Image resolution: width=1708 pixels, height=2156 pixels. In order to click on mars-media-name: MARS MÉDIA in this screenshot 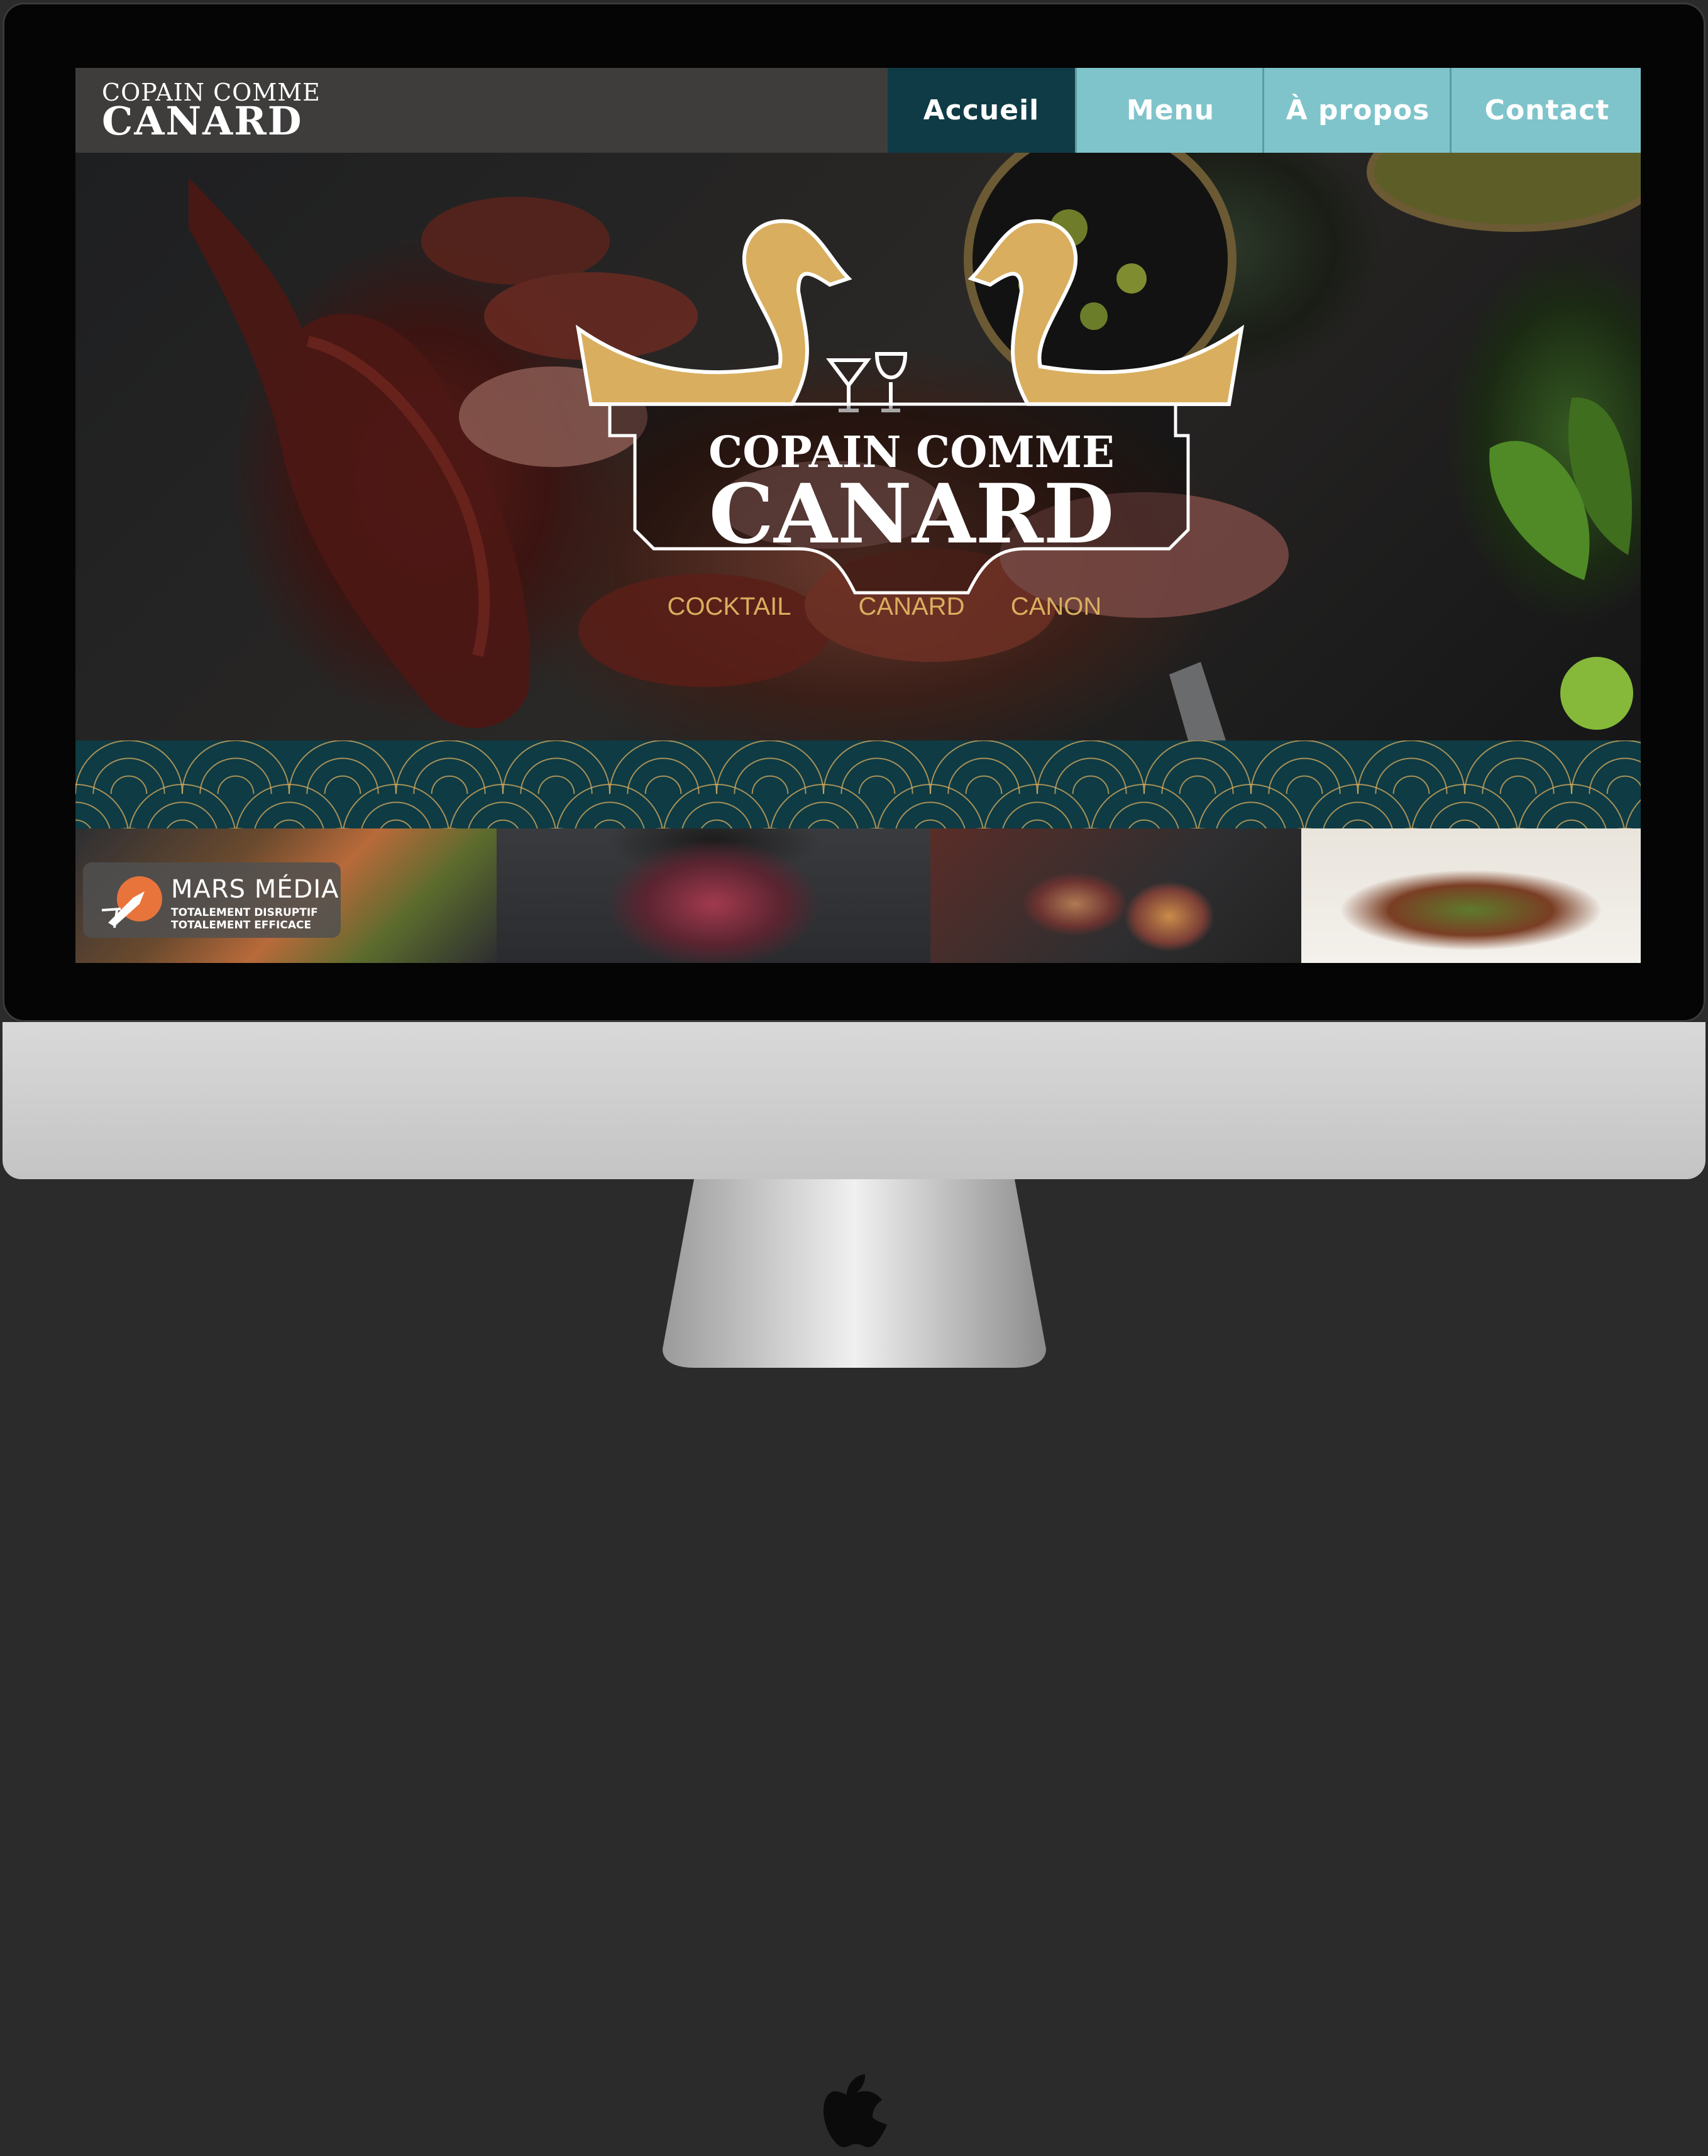, I will do `click(255, 889)`.